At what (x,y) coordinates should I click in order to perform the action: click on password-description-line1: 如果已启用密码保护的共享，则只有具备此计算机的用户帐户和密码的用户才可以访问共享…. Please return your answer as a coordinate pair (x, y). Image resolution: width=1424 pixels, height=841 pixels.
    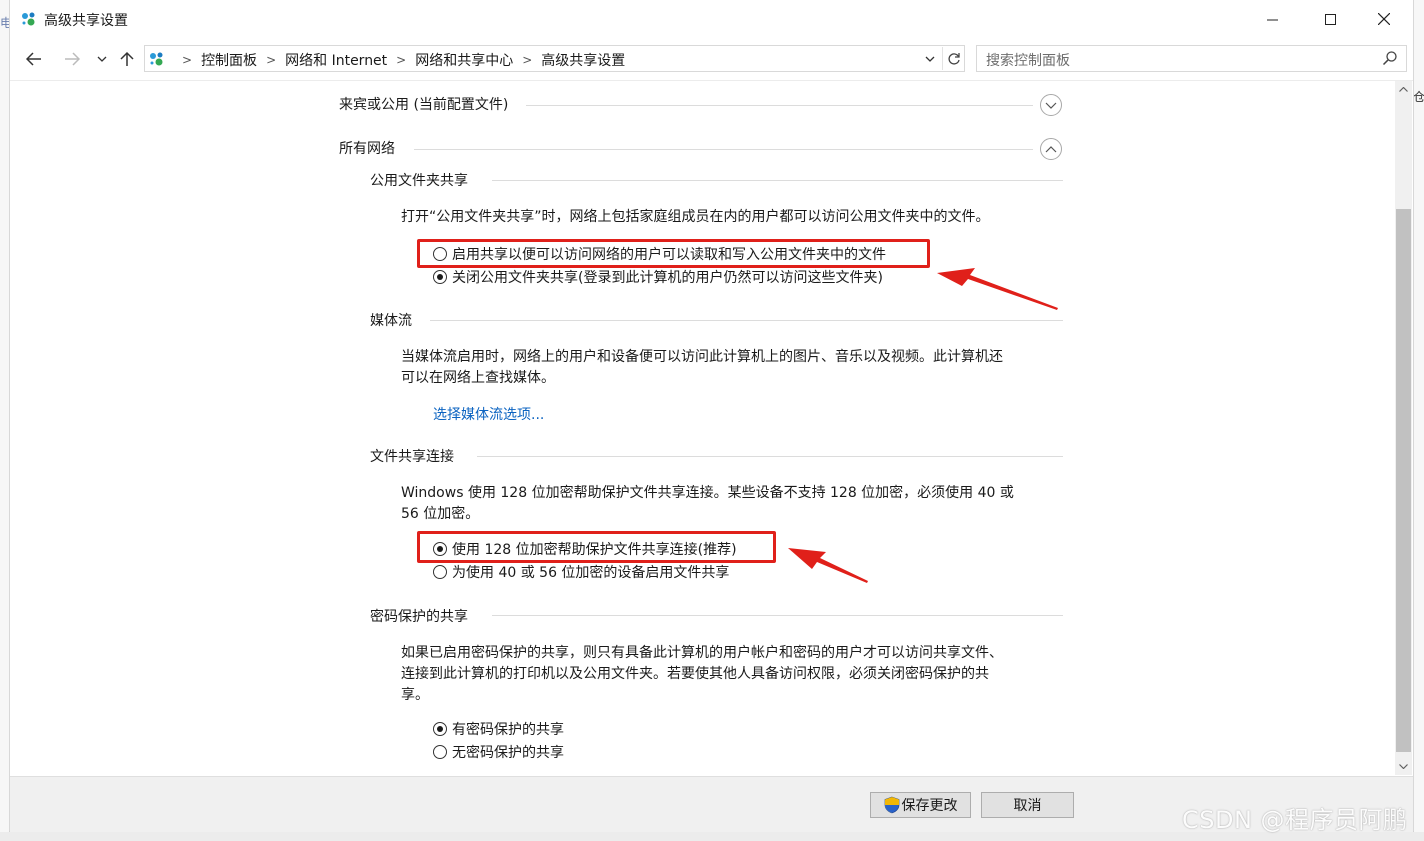
    Looking at the image, I should click on (702, 653).